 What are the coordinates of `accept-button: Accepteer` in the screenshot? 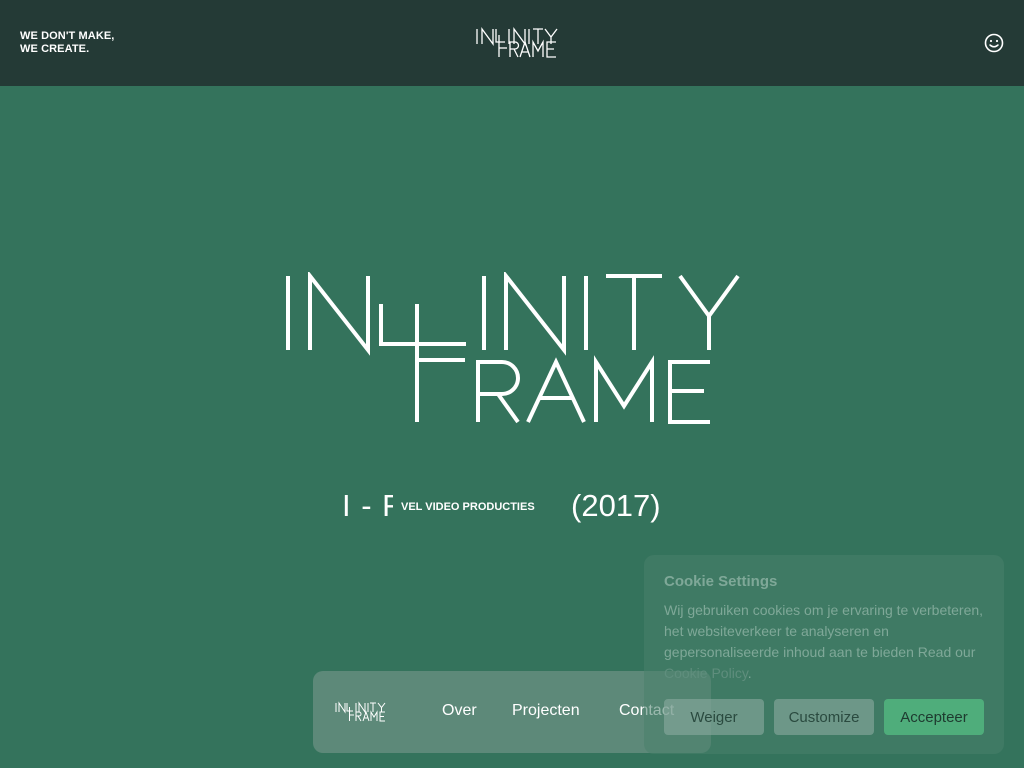 It's located at (934, 717).